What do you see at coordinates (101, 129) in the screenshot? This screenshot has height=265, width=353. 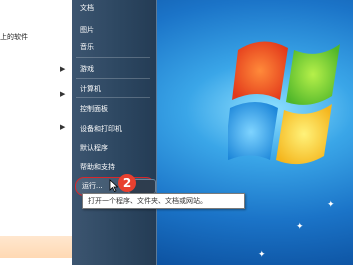 I see `menu-item-devices-printers: 设备和打印机` at bounding box center [101, 129].